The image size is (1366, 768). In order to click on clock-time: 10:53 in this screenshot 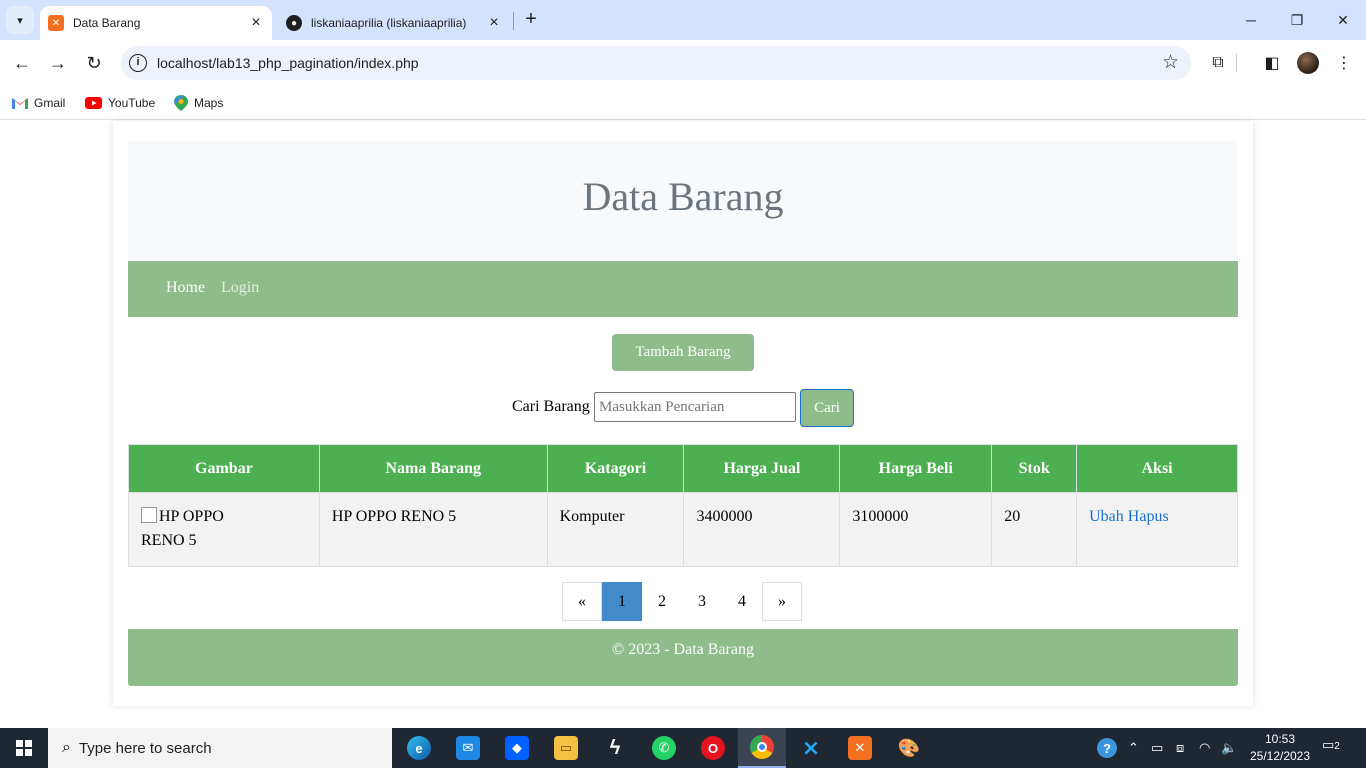, I will do `click(1280, 739)`.